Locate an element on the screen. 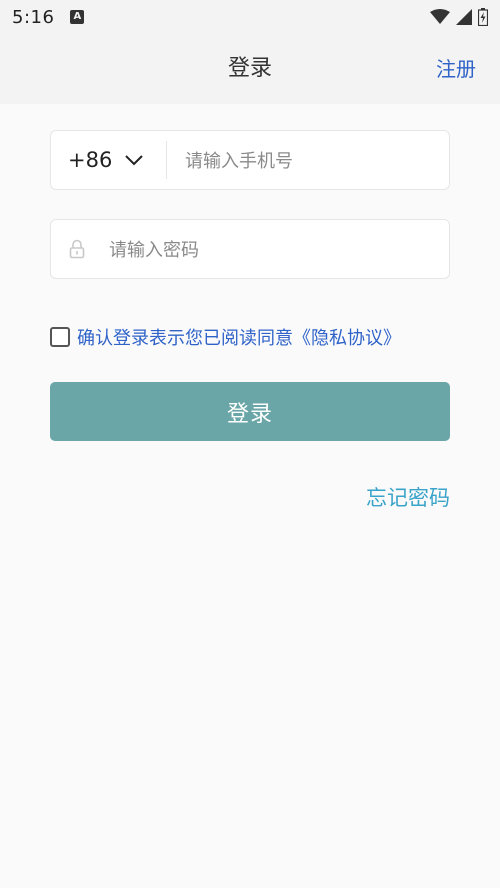  country-code-selector: +86 is located at coordinates (108, 160).